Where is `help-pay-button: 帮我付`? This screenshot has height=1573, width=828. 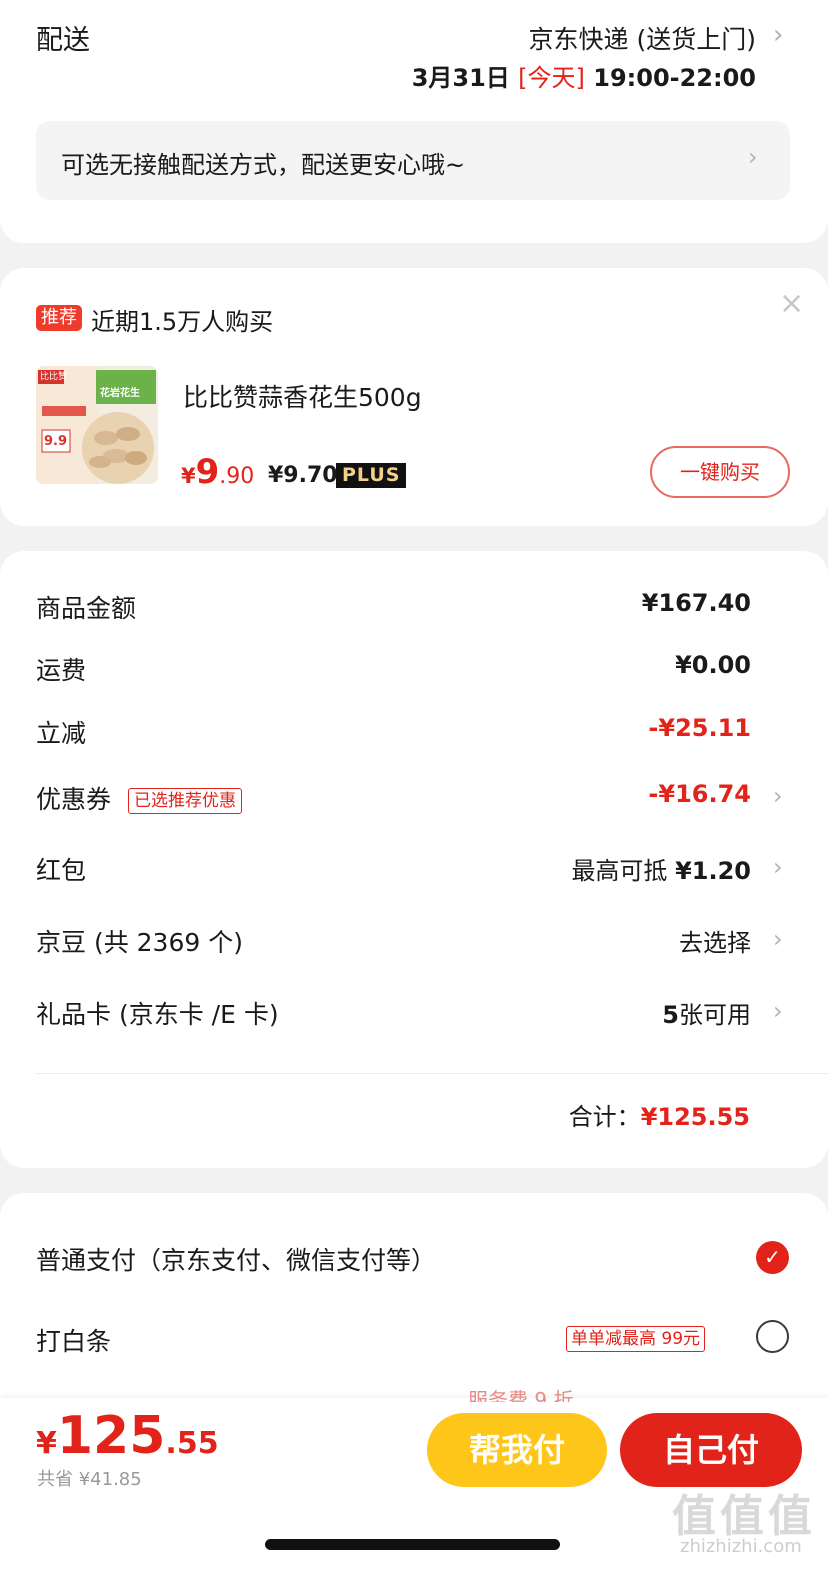
help-pay-button: 帮我付 is located at coordinates (517, 1450).